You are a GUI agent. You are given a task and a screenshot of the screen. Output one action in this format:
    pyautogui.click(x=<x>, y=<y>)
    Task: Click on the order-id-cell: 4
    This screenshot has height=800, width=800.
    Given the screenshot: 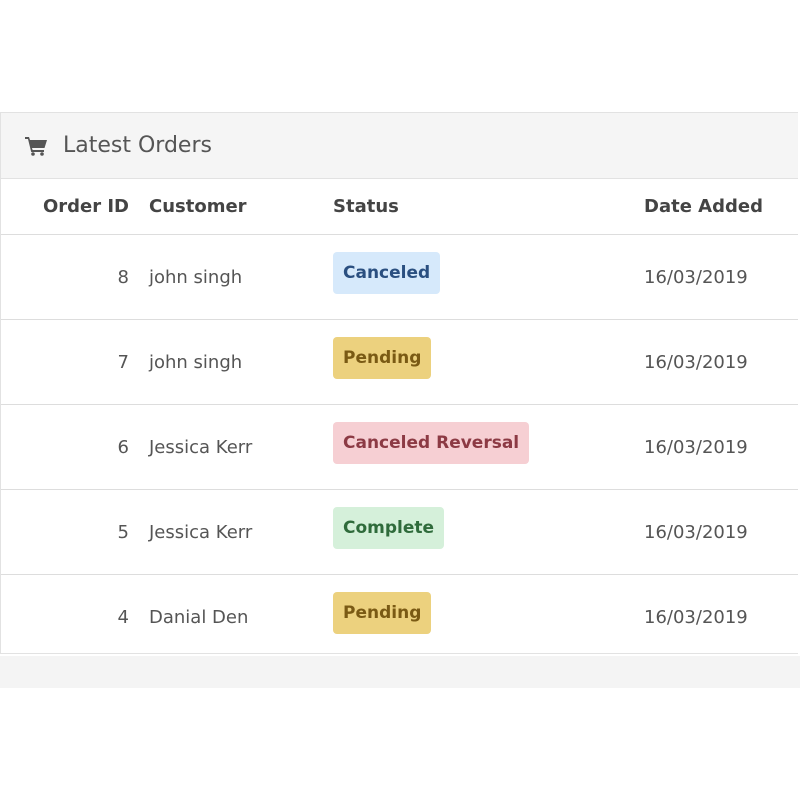 What is the action you would take?
    pyautogui.click(x=123, y=617)
    